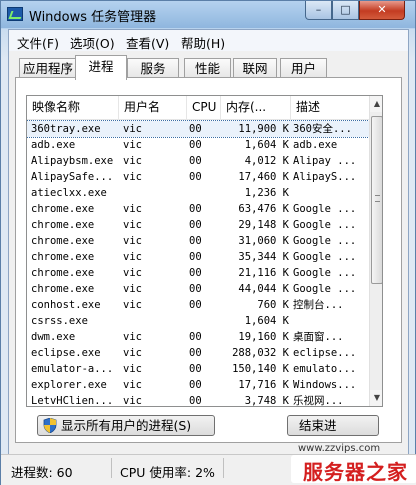  Describe the element at coordinates (333, 425) in the screenshot. I see `end-process-button: 结束进` at that location.